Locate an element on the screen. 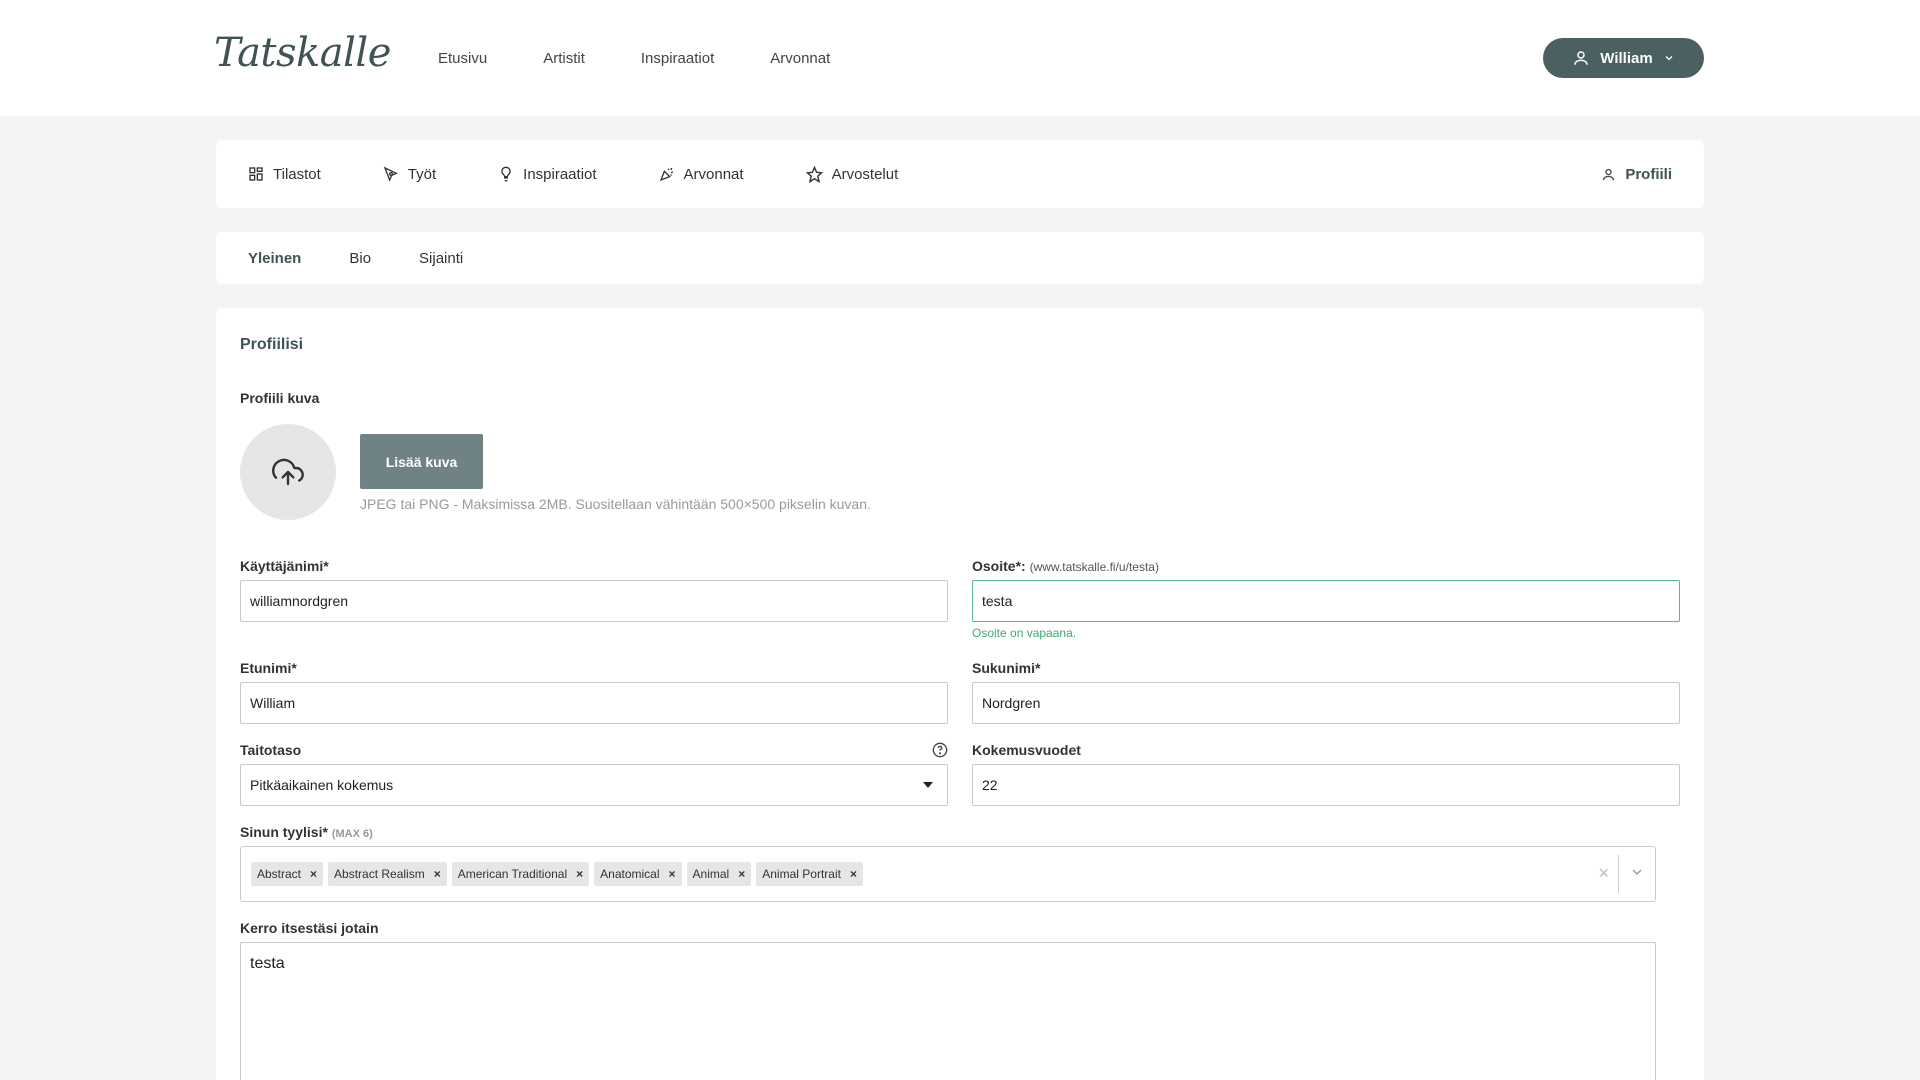 The height and width of the screenshot is (1080, 1920). about-textarea: testa is located at coordinates (948, 1011).